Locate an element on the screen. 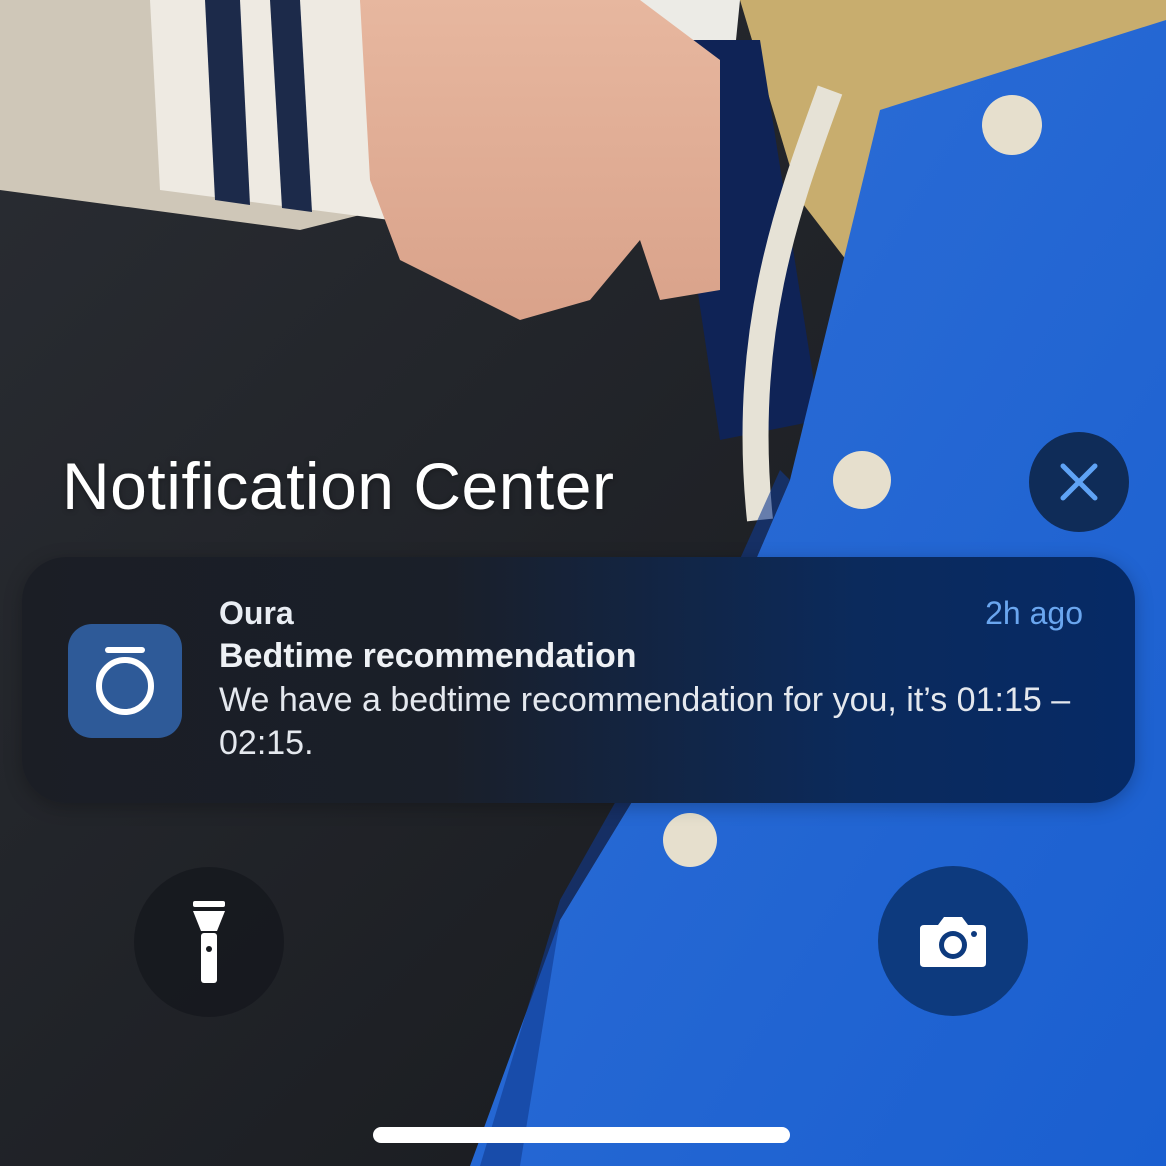  close-button is located at coordinates (1079, 482).